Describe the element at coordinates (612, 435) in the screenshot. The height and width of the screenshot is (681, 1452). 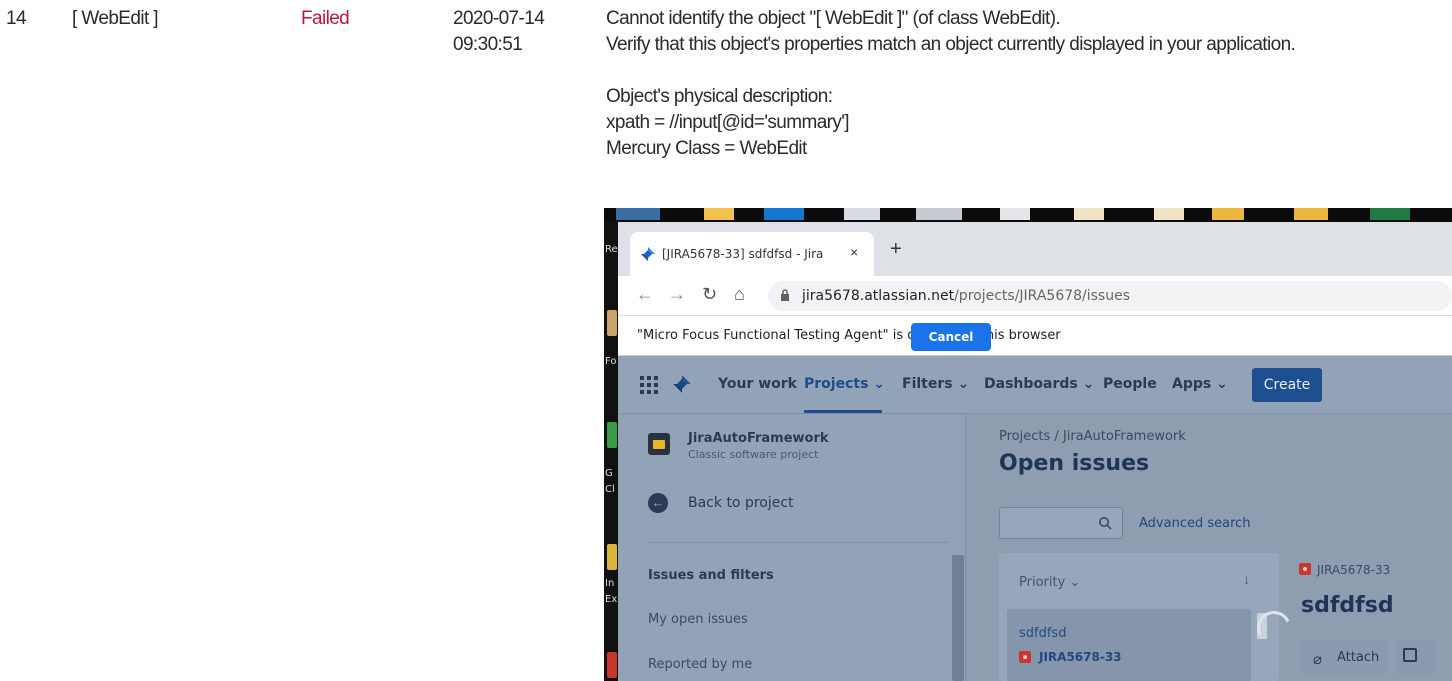
I see `chrome-shortcut-icon` at that location.